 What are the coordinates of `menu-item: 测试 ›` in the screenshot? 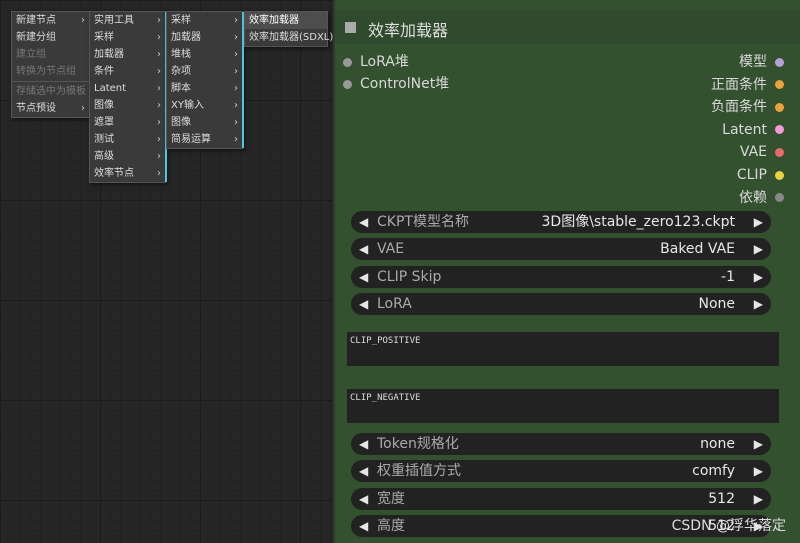 It's located at (128, 139).